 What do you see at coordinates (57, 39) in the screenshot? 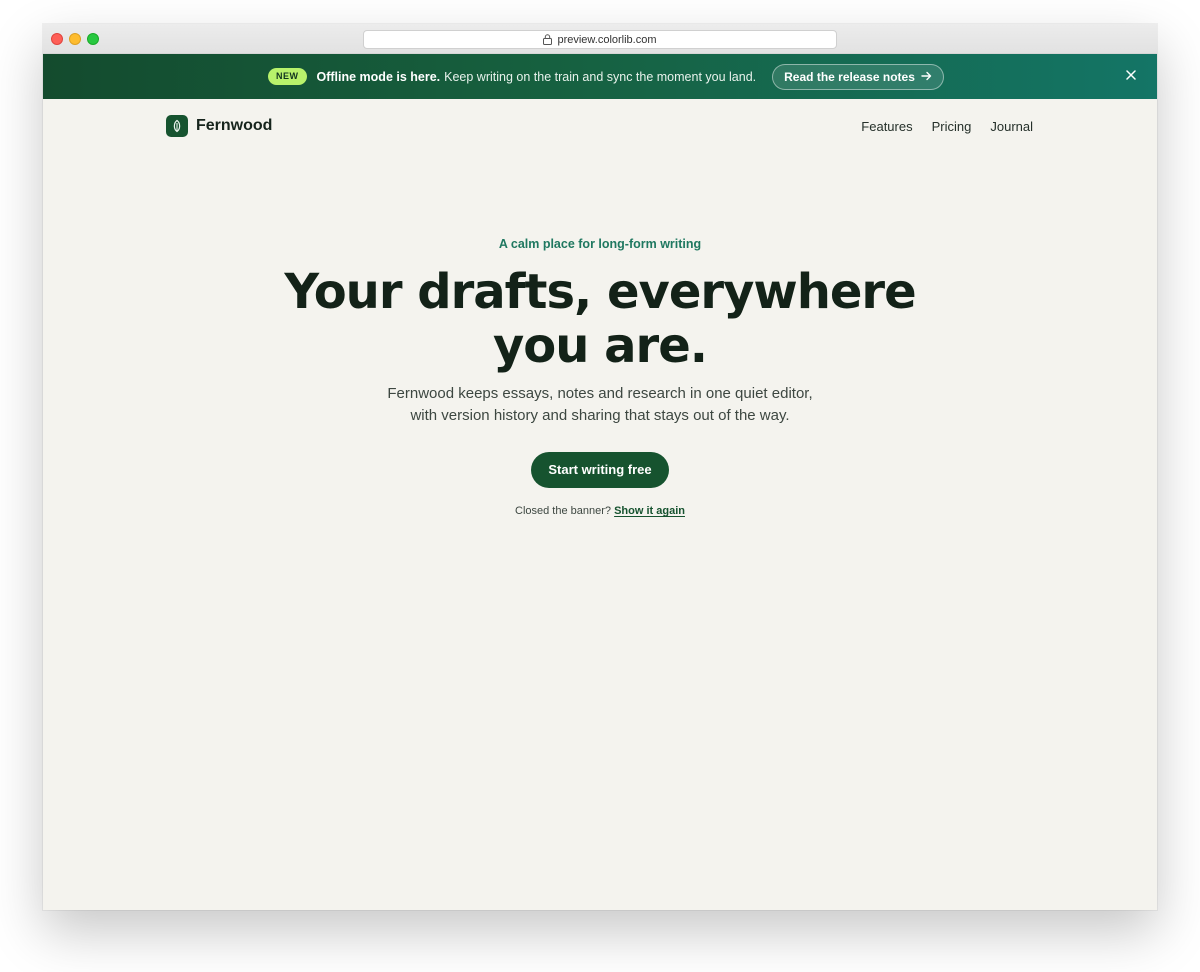
I see `close-window-button` at bounding box center [57, 39].